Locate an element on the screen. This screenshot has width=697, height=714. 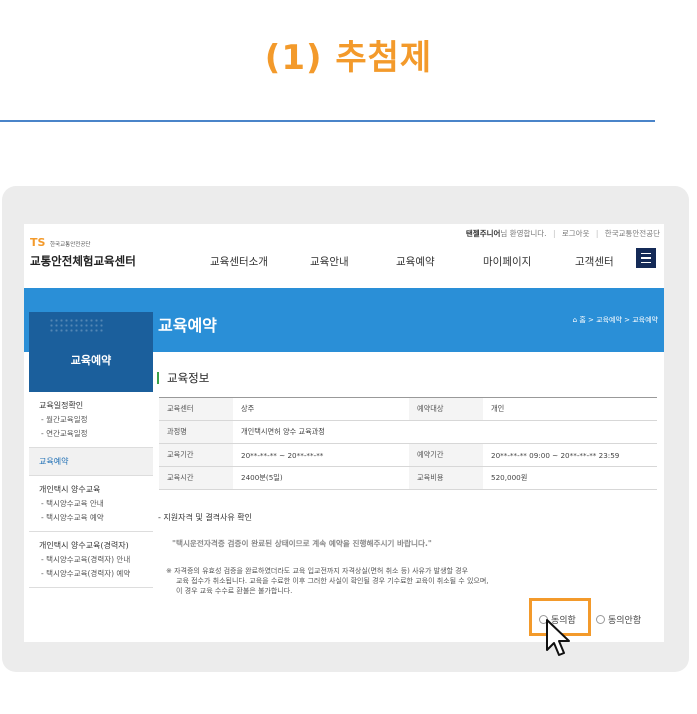
sidebar-sub-yearly: - 연간교육일정 is located at coordinates (96, 433).